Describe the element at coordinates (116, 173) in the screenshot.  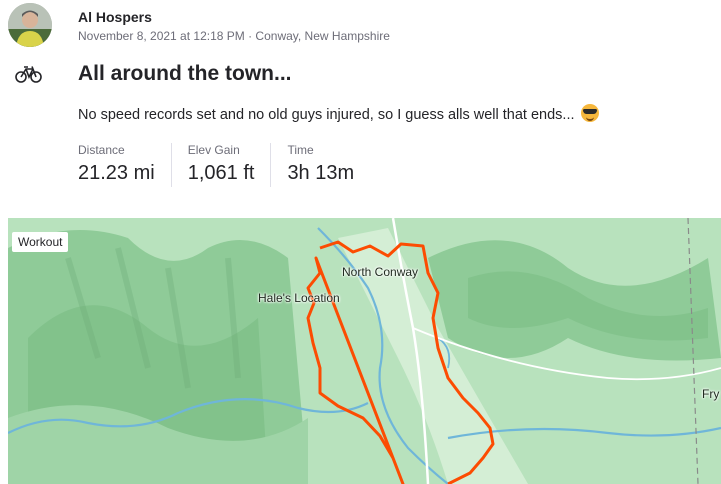
I see `stat-value: 21.23 mi` at that location.